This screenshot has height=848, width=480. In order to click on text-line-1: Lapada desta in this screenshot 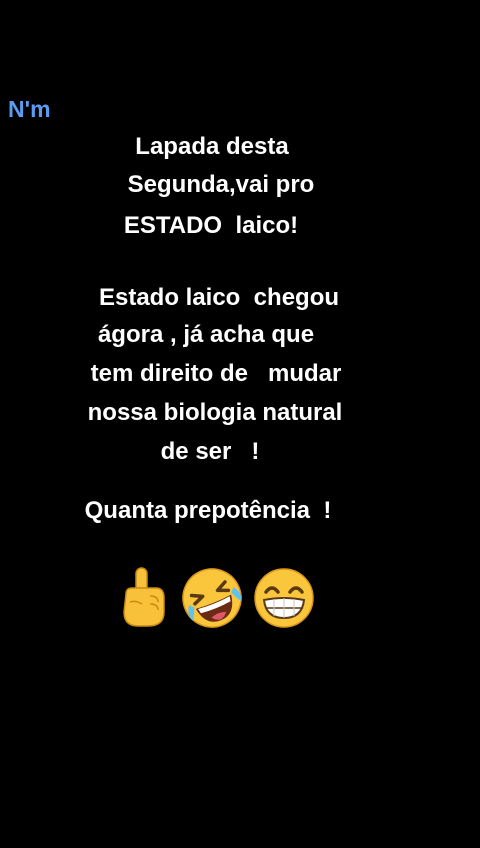, I will do `click(212, 146)`.